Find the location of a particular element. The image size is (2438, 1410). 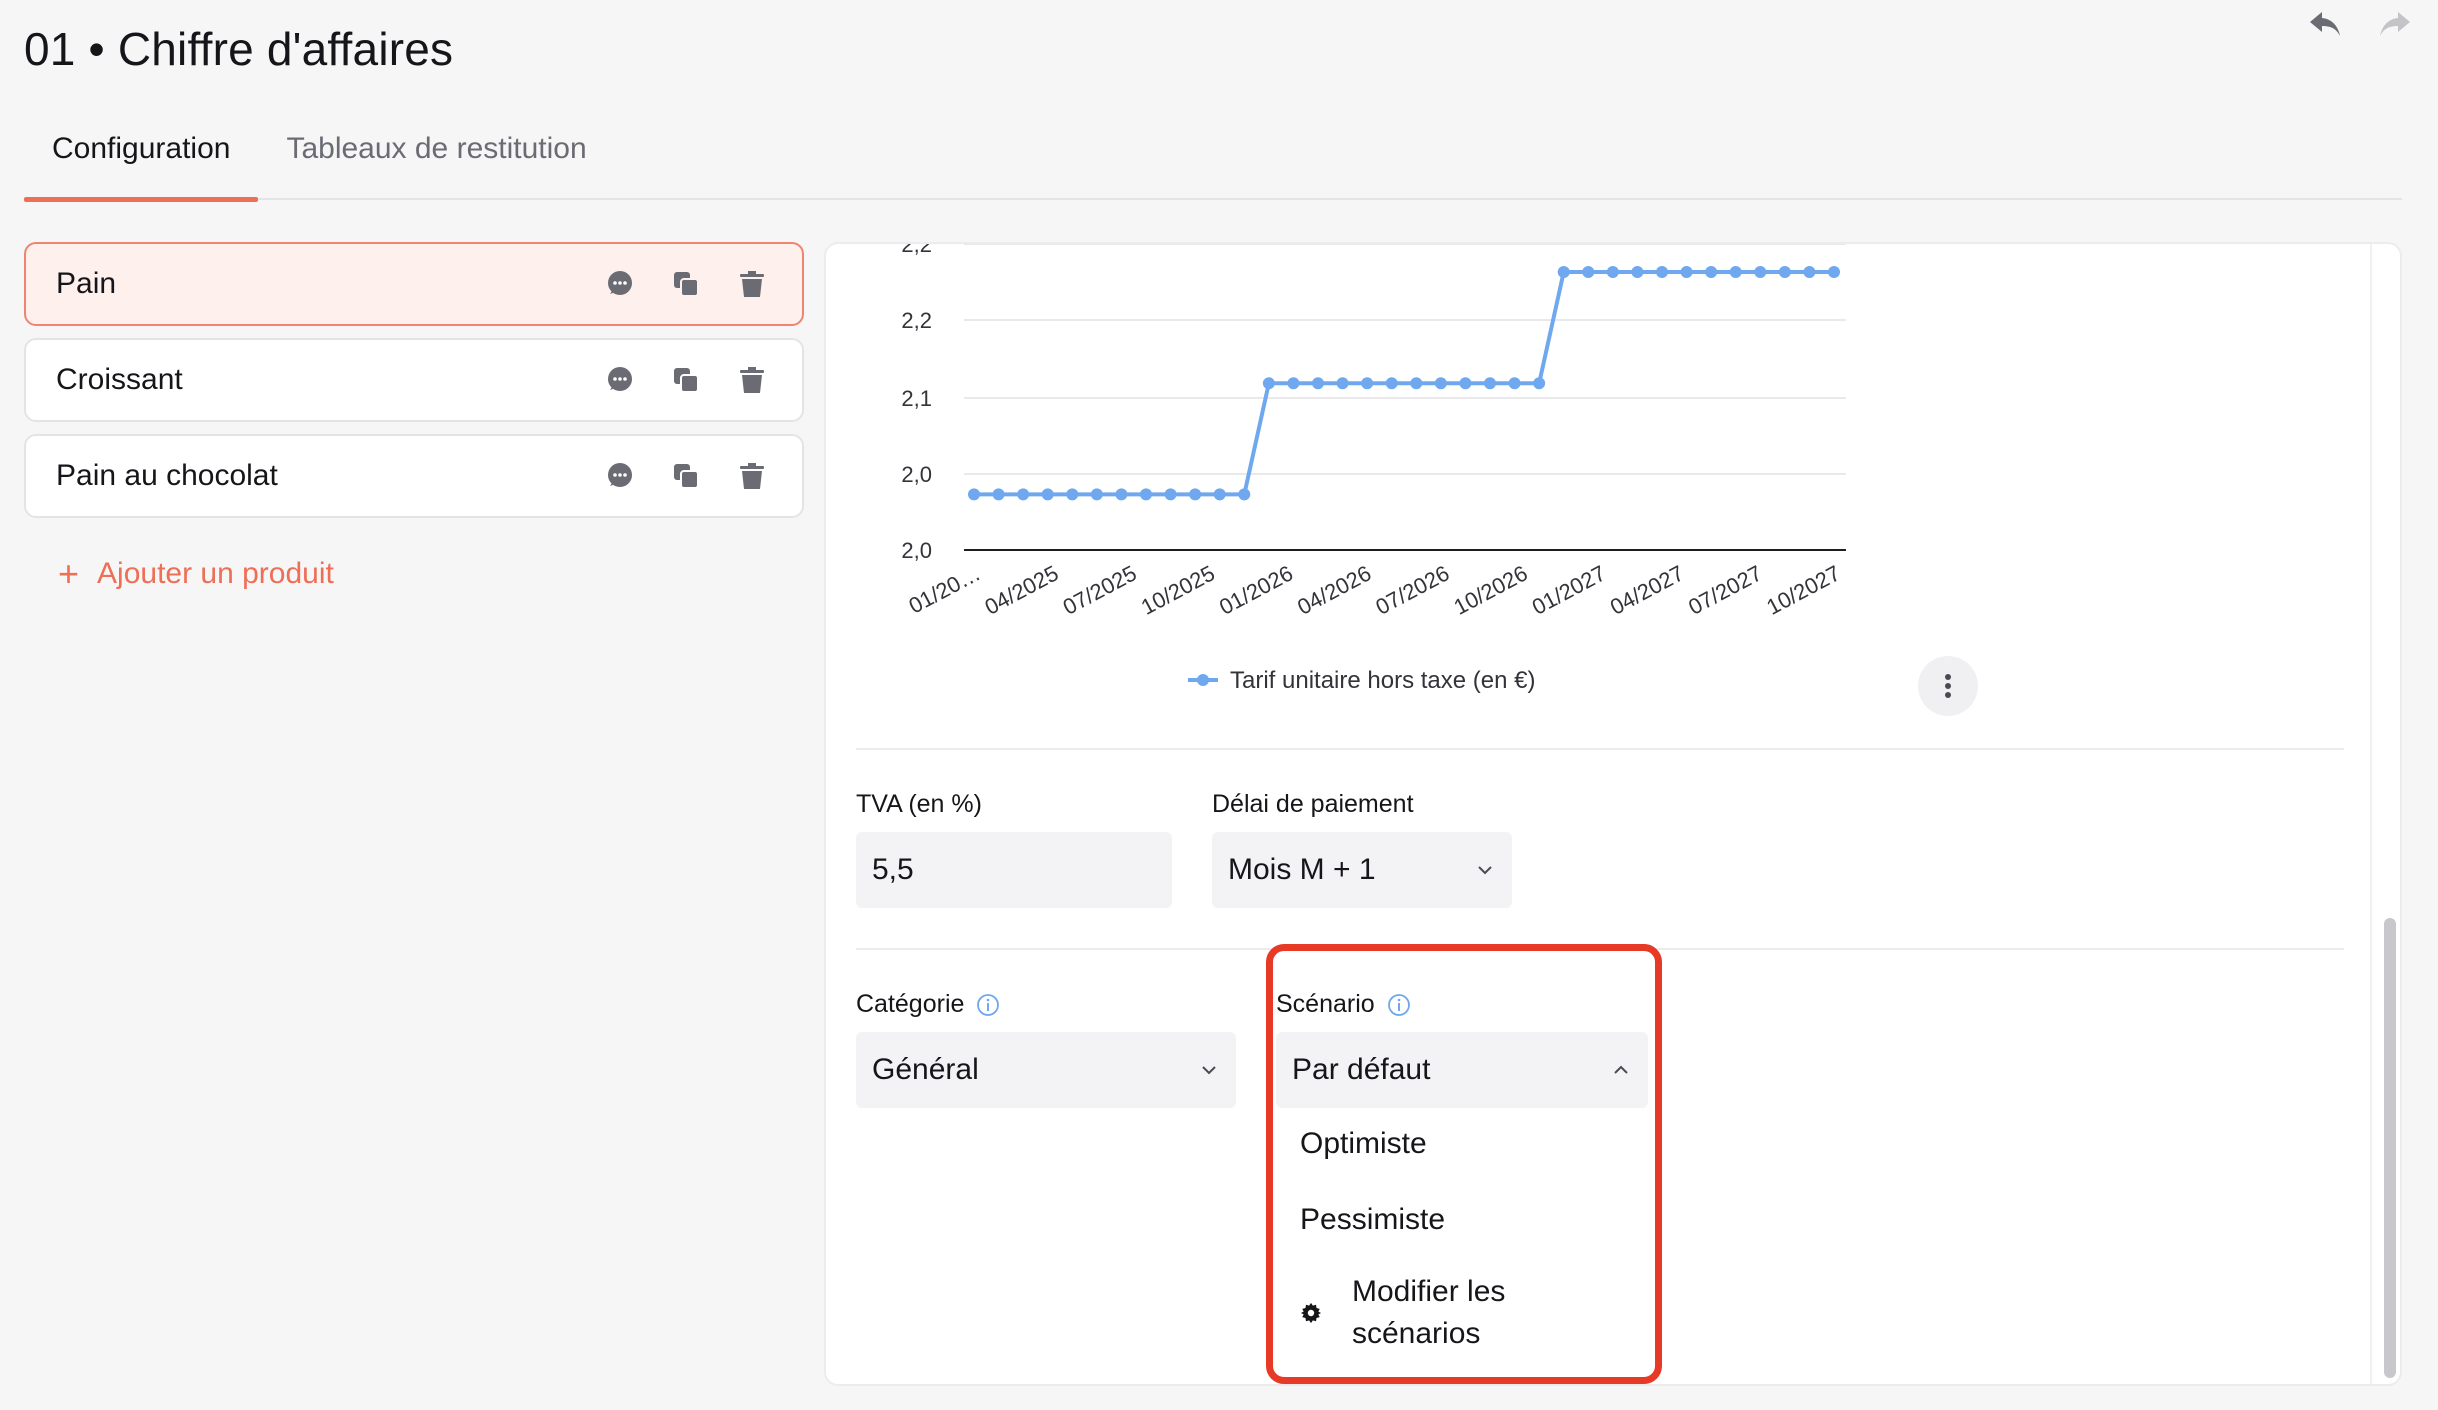

categorie-select: Général is located at coordinates (1046, 1070).